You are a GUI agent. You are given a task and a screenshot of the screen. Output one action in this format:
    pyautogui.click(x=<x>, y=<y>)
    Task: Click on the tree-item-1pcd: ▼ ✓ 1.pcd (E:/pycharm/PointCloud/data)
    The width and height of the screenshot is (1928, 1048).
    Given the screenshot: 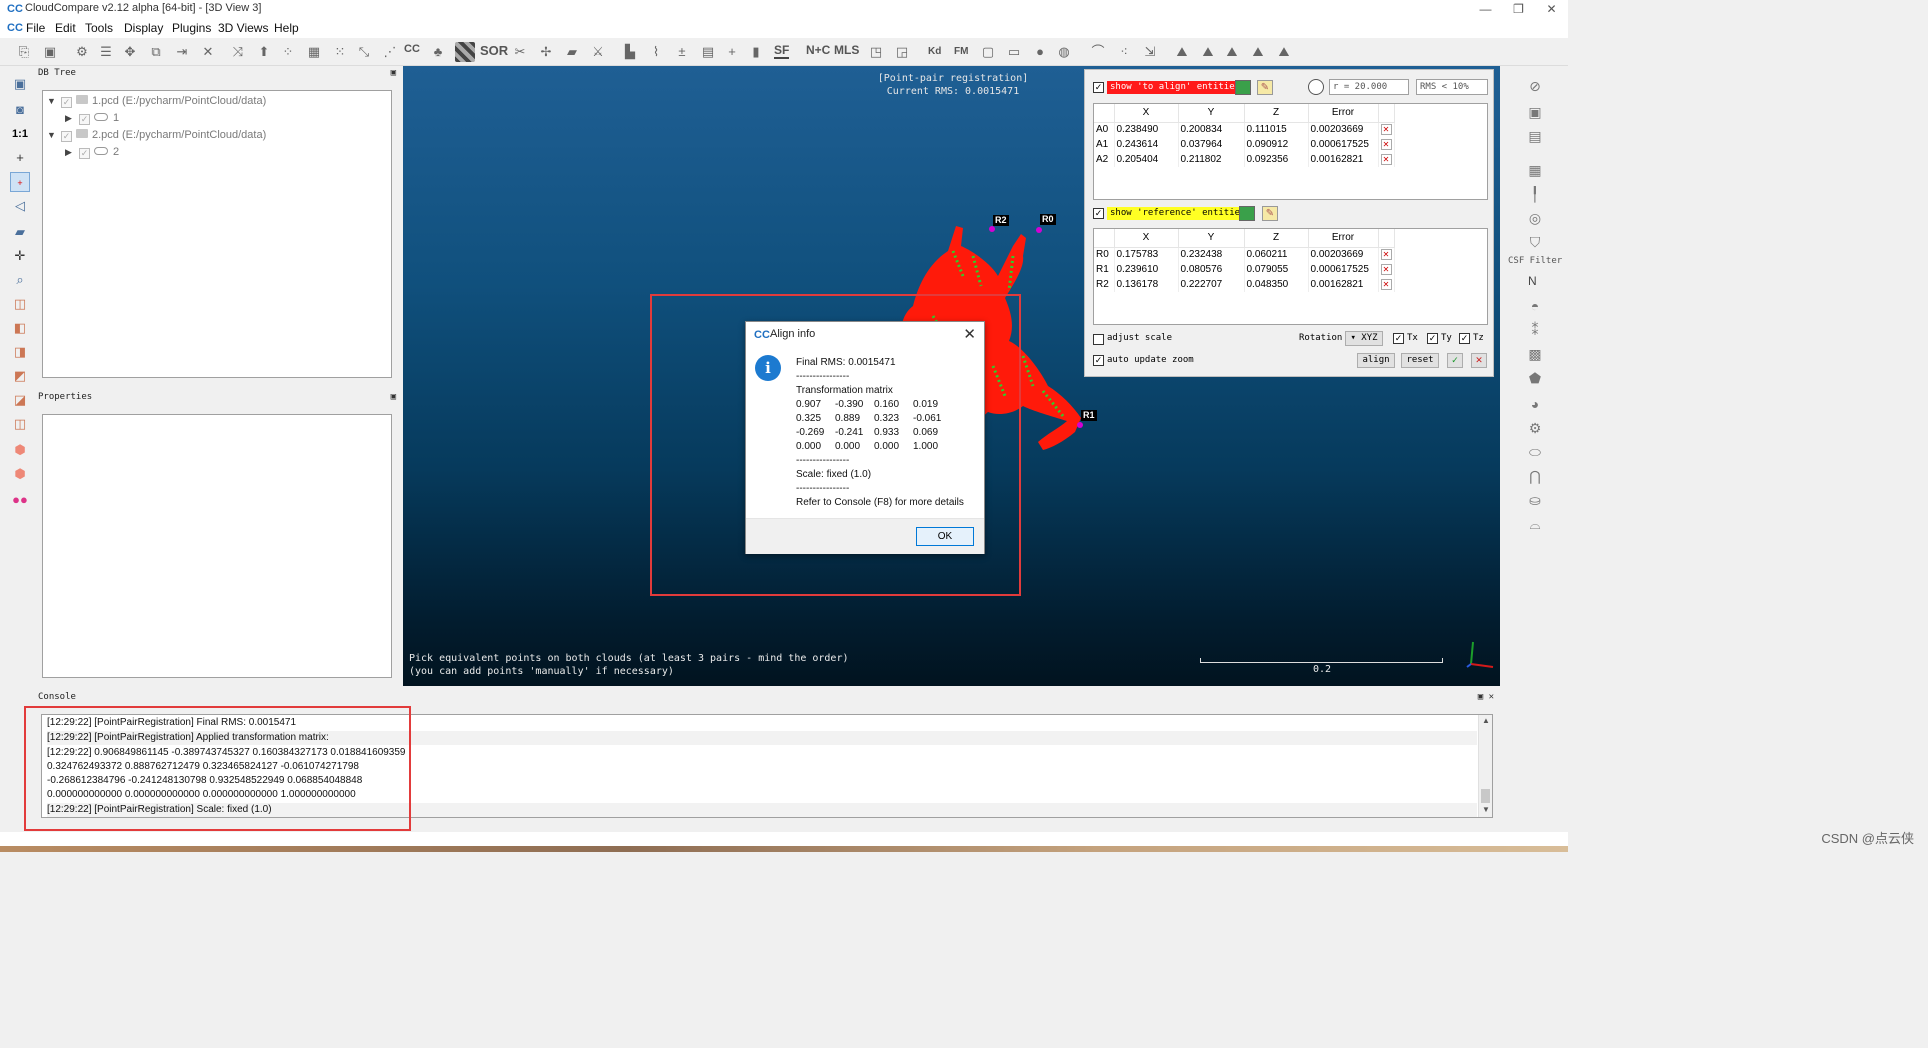 What is the action you would take?
    pyautogui.click(x=156, y=101)
    